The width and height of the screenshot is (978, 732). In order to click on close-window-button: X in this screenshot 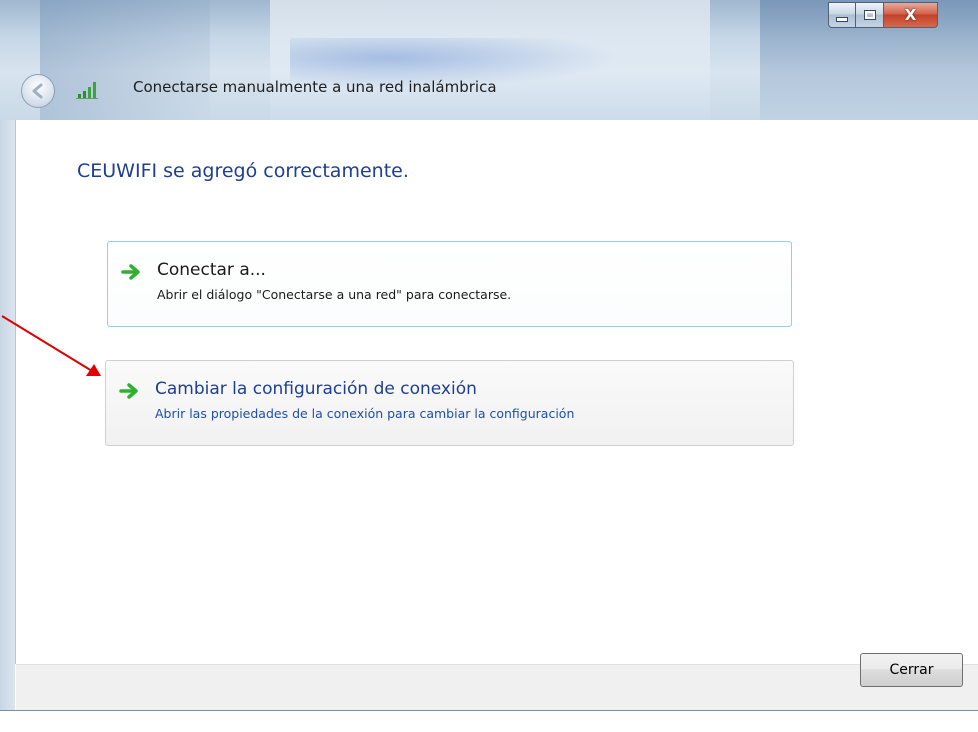, I will do `click(911, 15)`.